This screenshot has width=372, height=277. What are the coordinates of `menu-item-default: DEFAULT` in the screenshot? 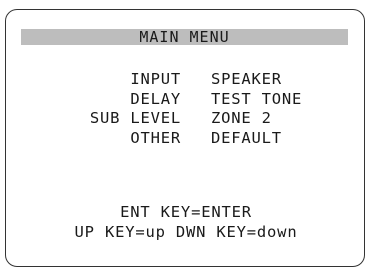 It's located at (256, 139).